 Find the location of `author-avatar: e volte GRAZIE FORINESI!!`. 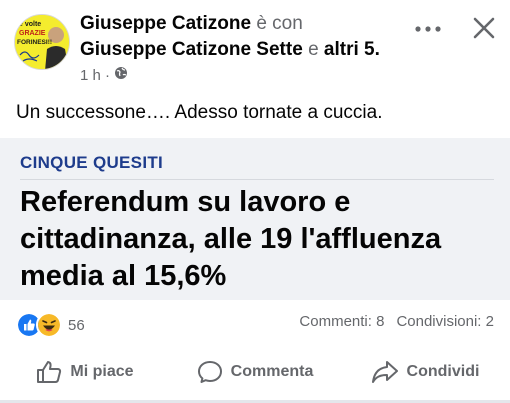

author-avatar: e volte GRAZIE FORINESI!! is located at coordinates (42, 42).